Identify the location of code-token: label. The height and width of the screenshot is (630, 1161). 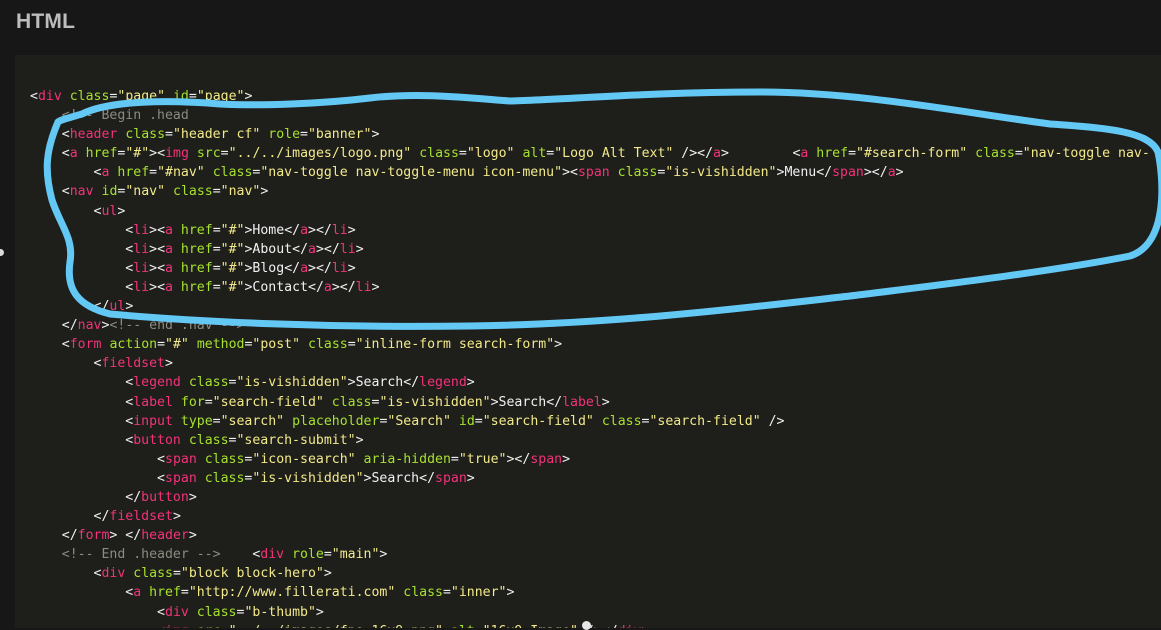
(153, 402).